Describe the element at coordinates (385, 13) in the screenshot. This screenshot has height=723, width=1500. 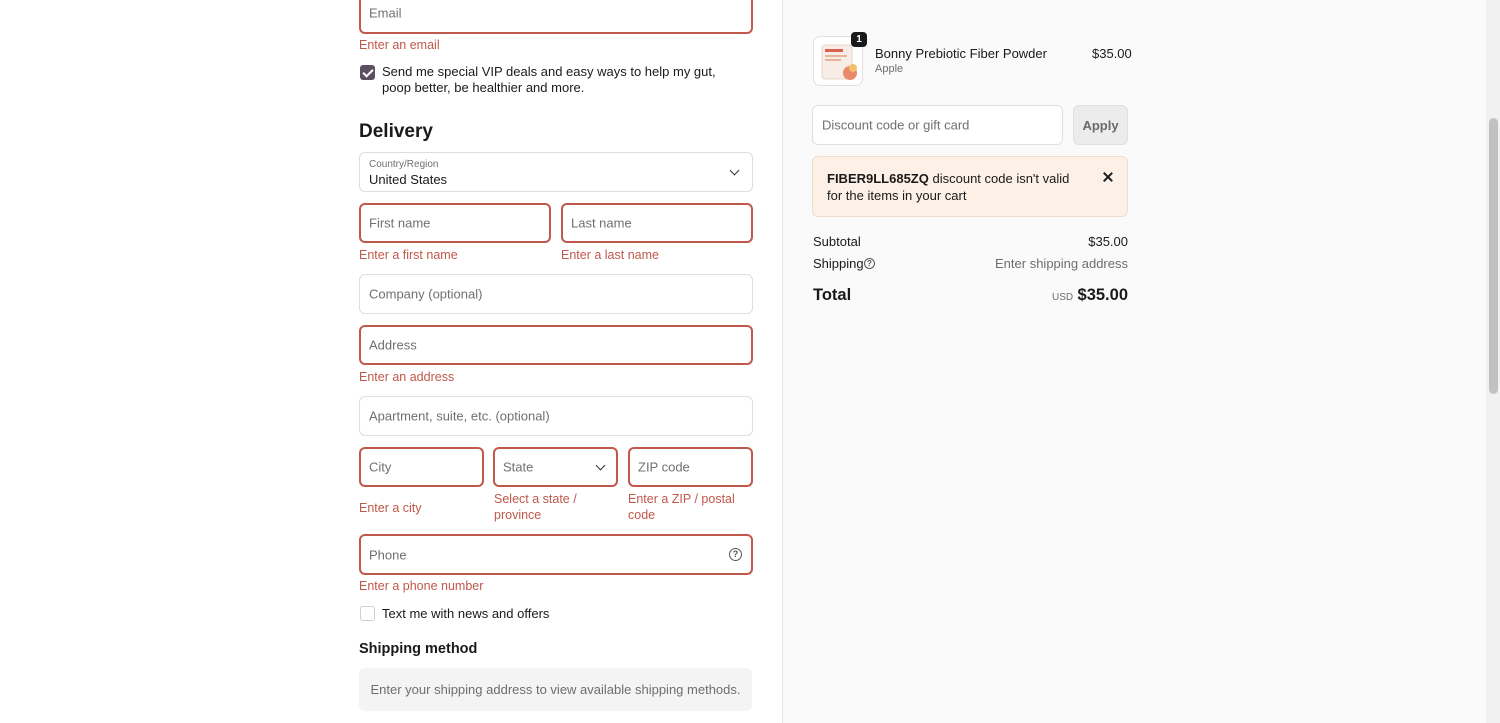
I see `email-placeholder: Email` at that location.